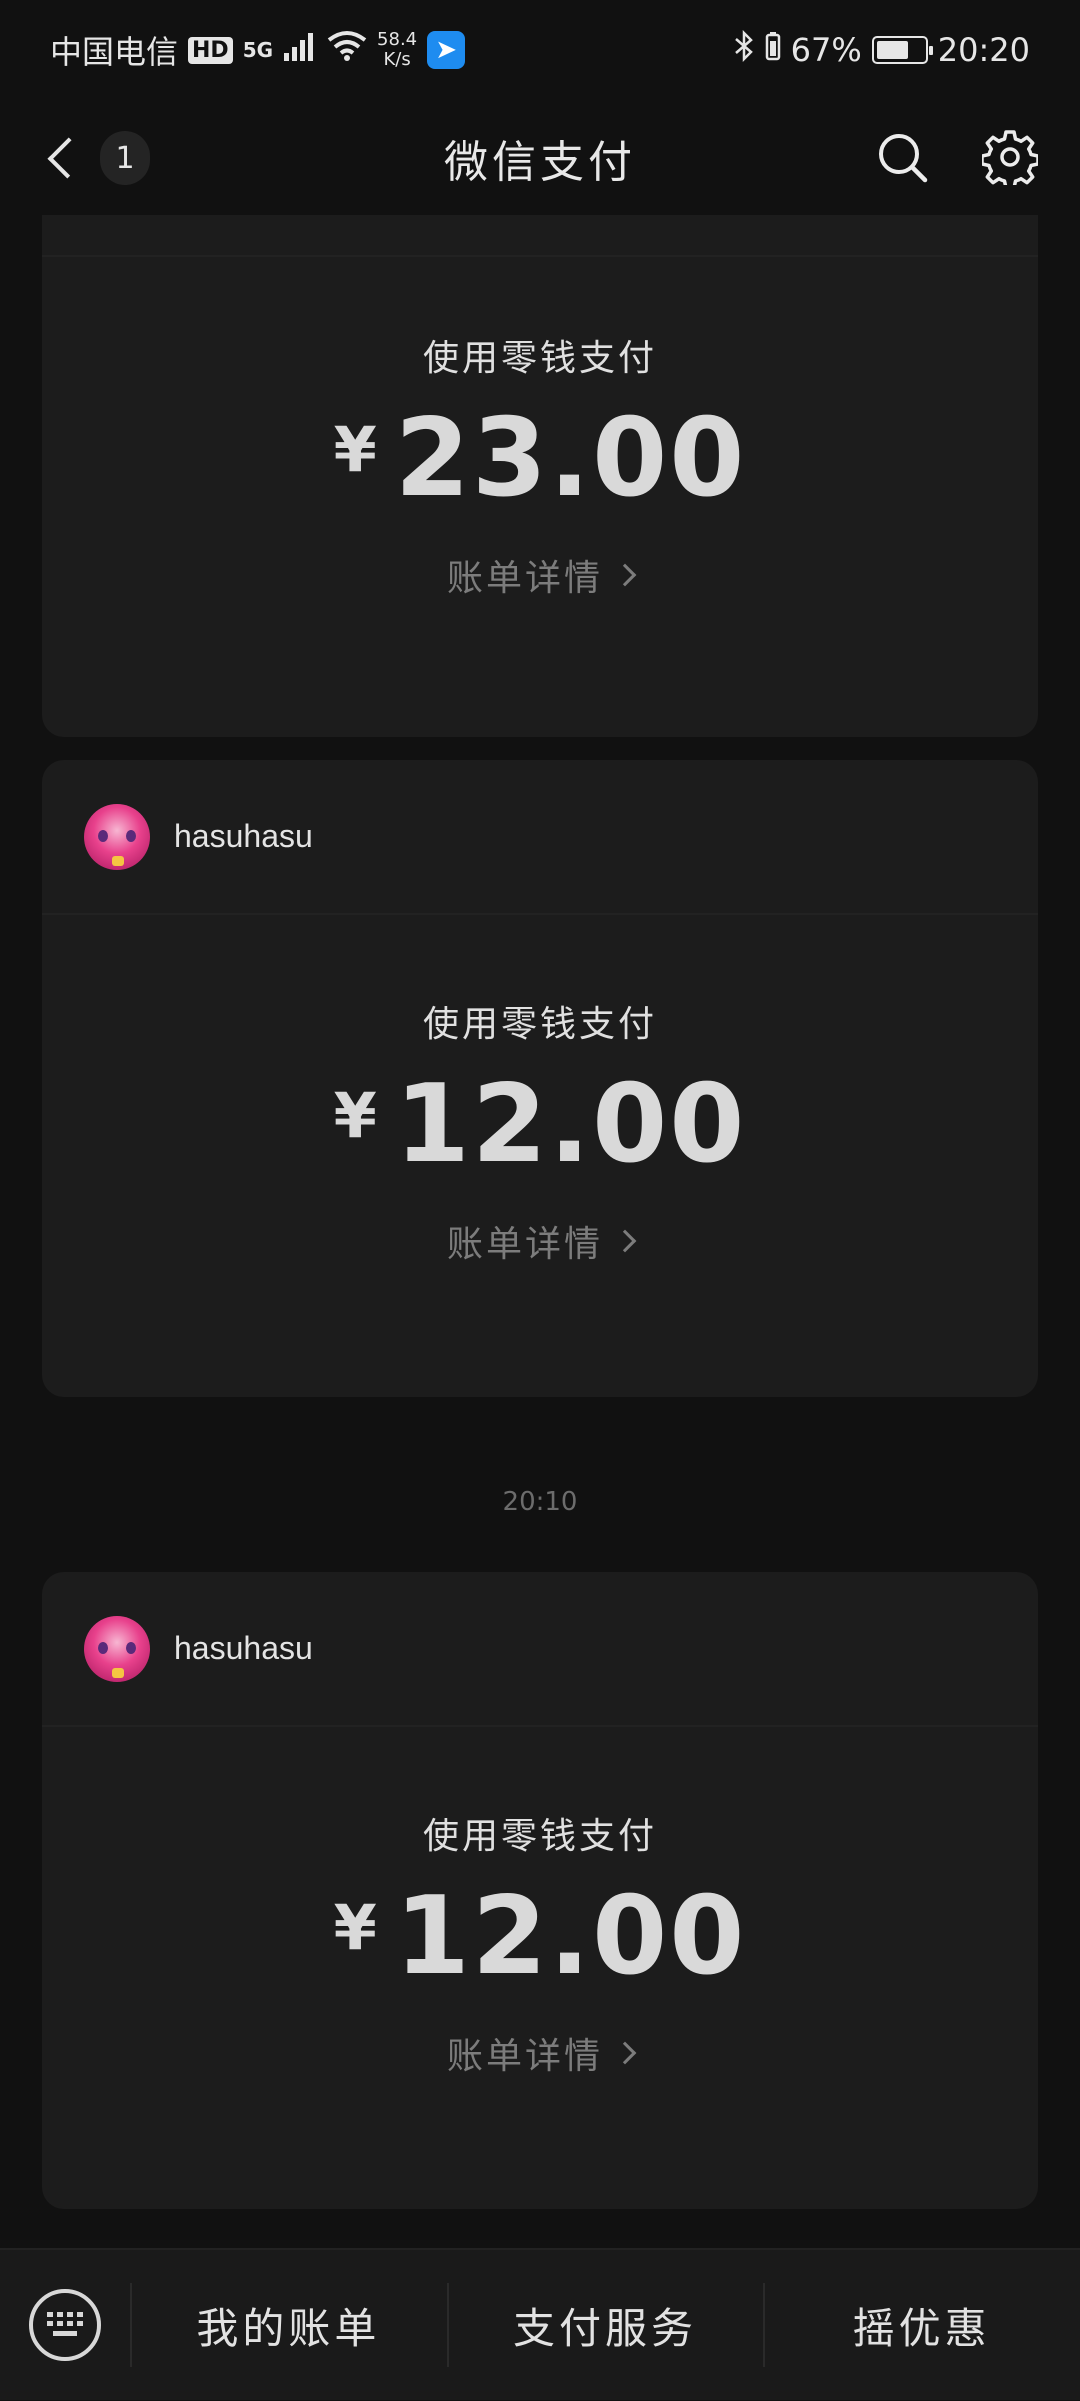 The height and width of the screenshot is (2401, 1080). I want to click on status-bar: 中国电信 HD 5G 58.4 K/s ➤ 67% 20:20, so click(540, 50).